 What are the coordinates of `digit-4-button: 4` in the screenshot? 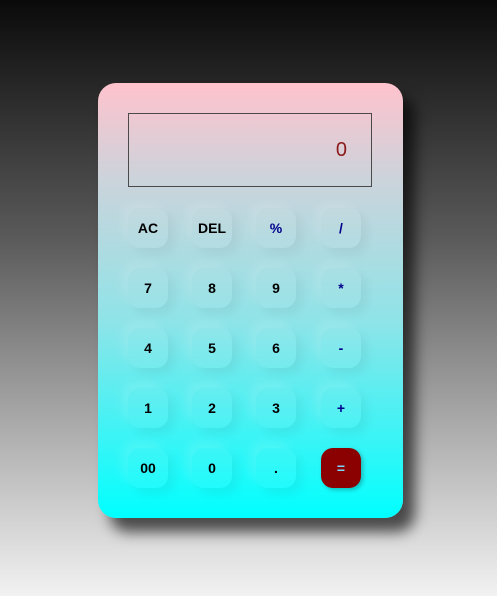 It's located at (148, 348).